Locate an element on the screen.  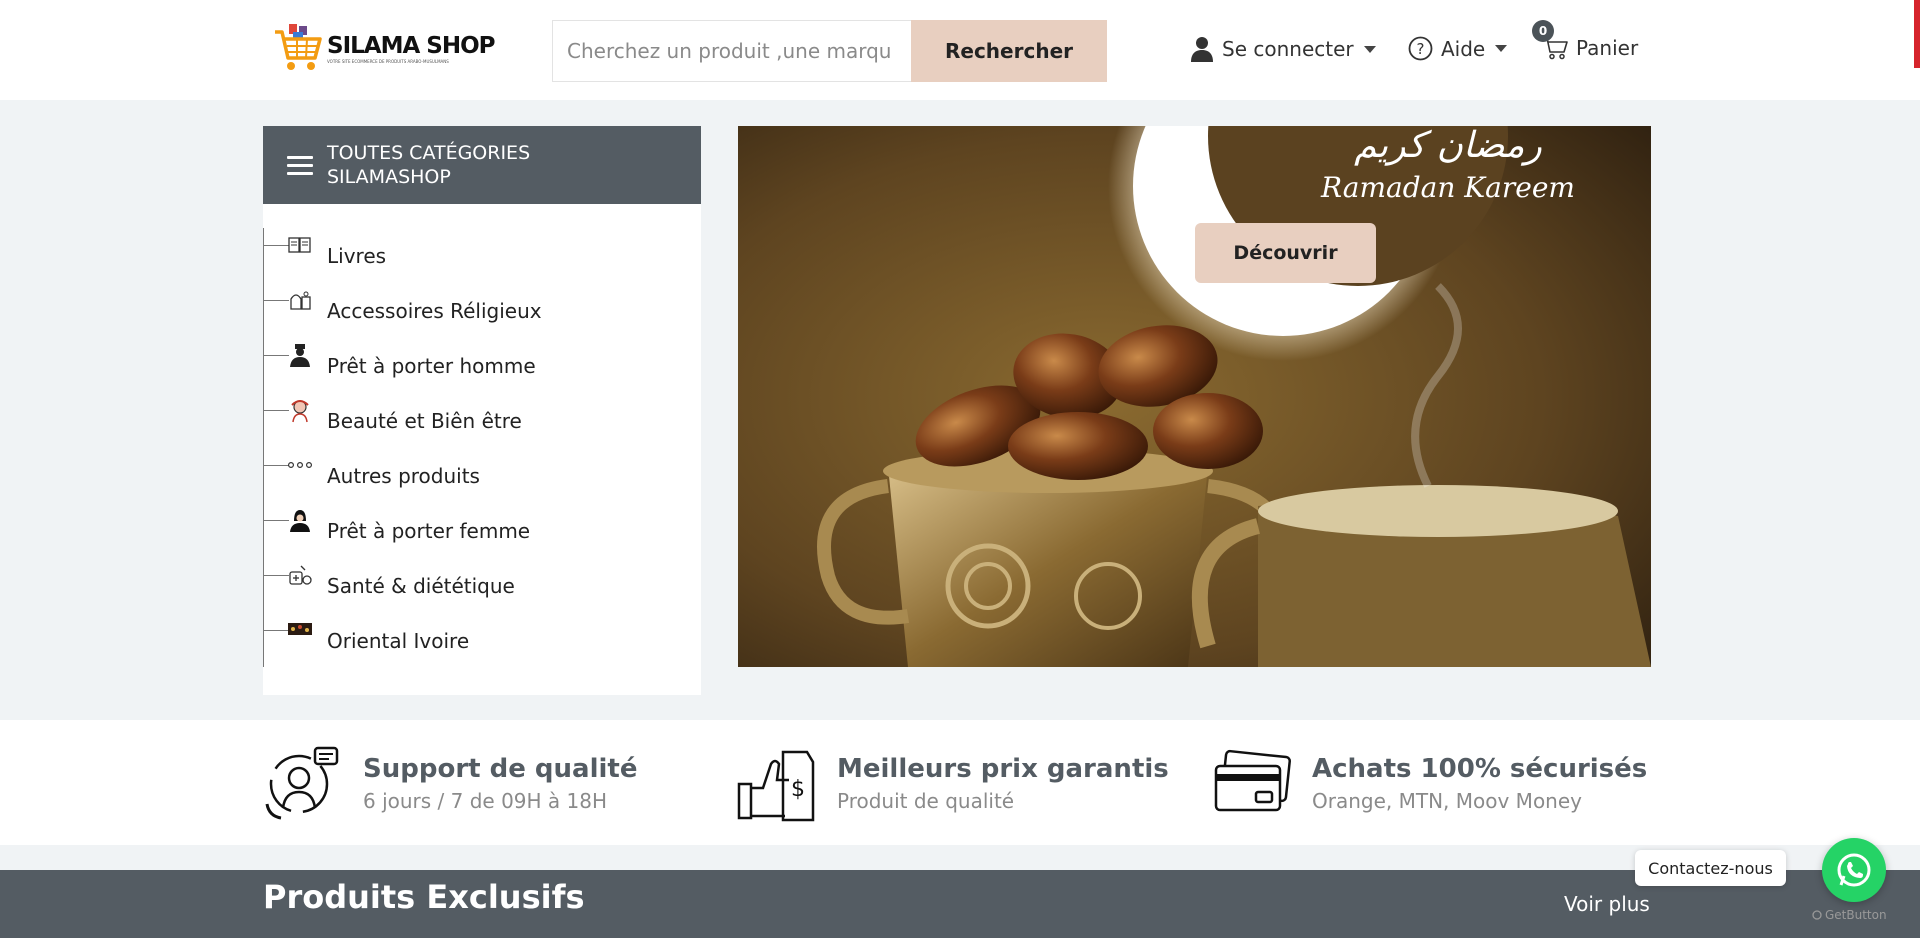
religious-accessories-icon is located at coordinates (300, 300).